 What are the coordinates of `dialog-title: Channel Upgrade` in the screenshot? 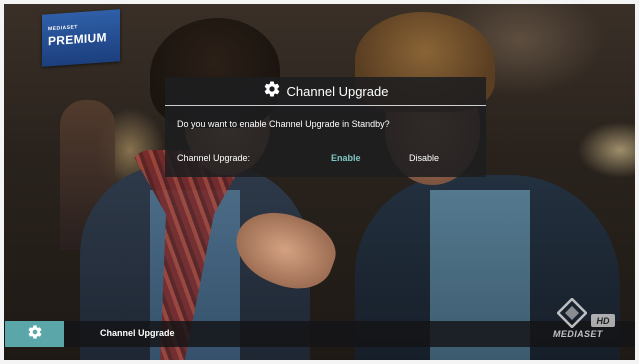 It's located at (337, 91).